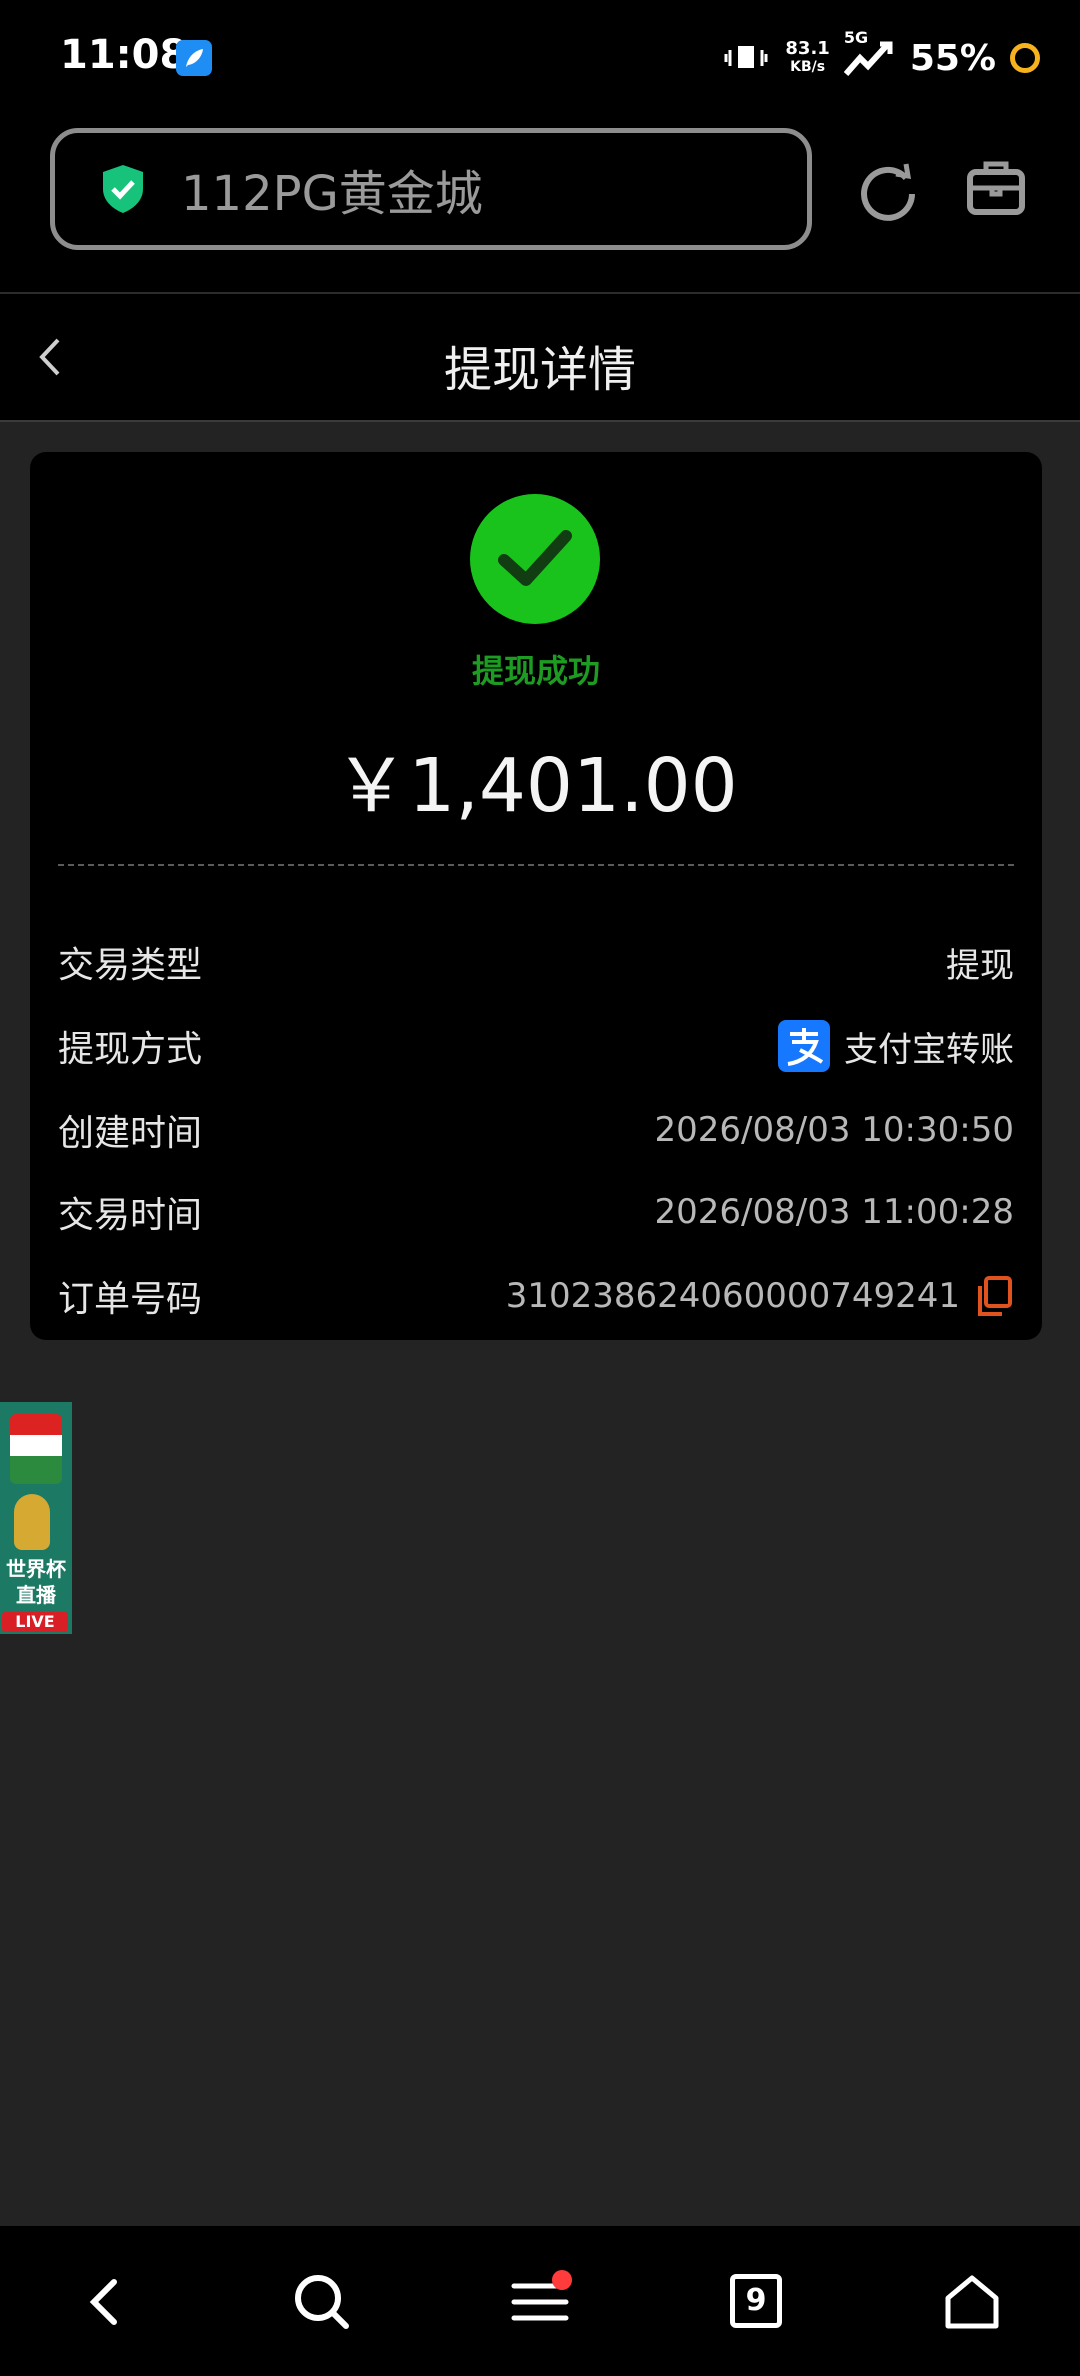 The width and height of the screenshot is (1080, 2376). I want to click on search-icon, so click(322, 2302).